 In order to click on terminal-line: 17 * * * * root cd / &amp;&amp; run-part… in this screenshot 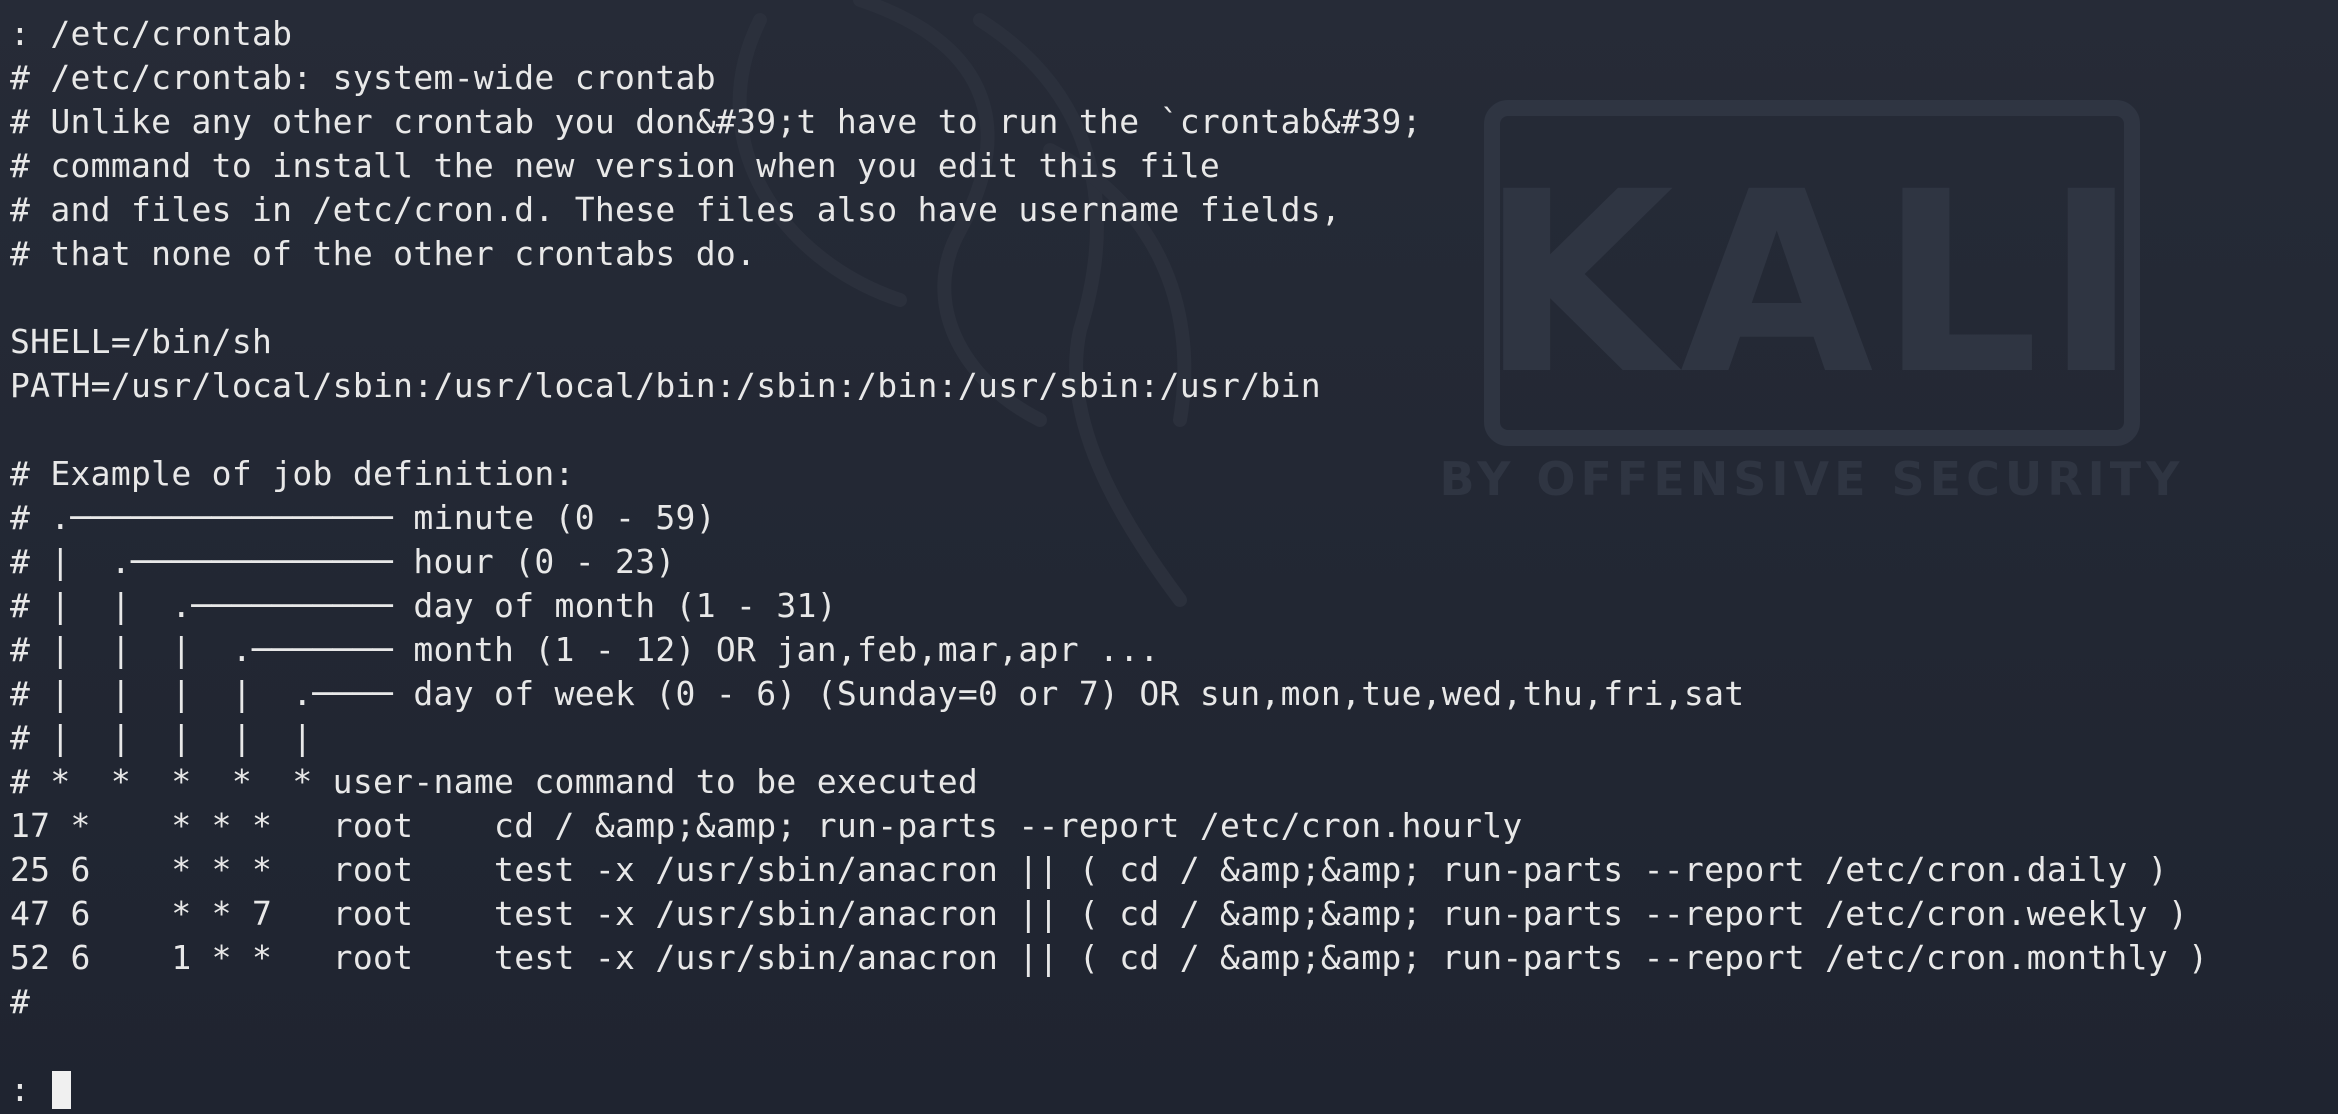, I will do `click(766, 825)`.